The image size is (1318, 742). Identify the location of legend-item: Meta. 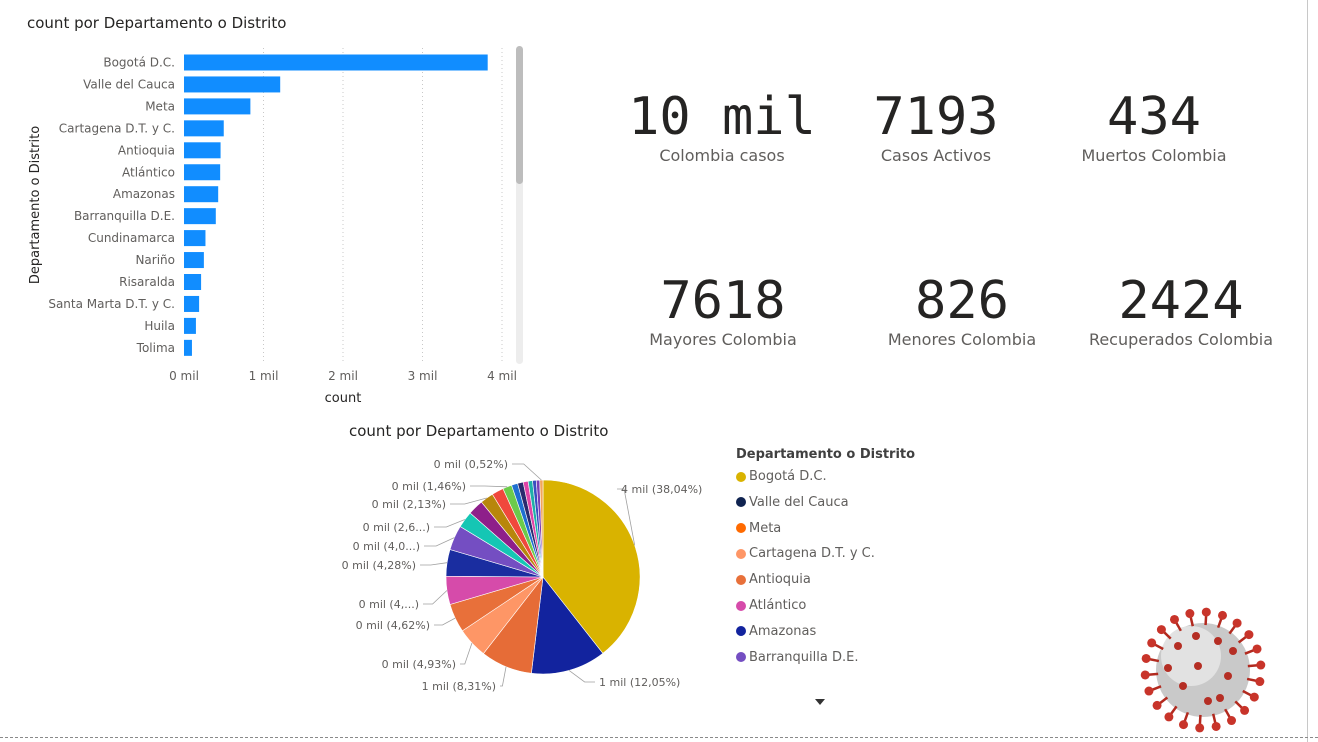
(758, 528).